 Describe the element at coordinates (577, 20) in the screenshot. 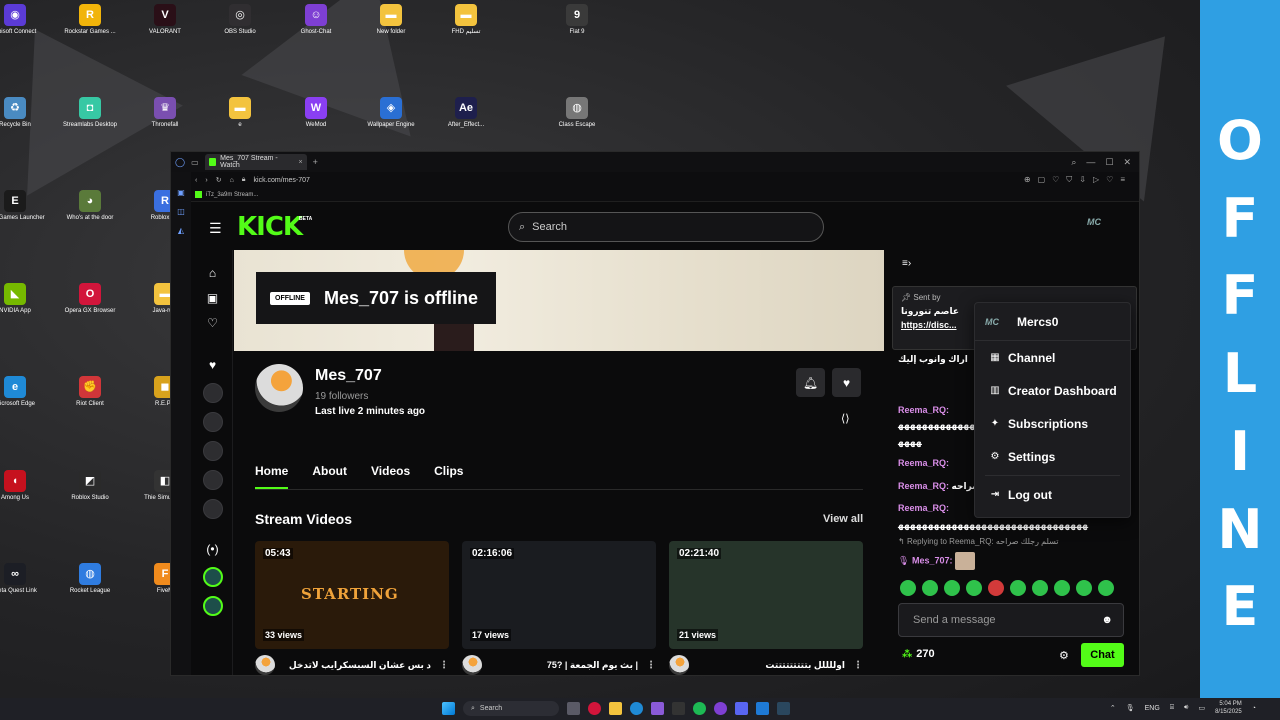

I see `desktop-icon: 9 Flat 9` at that location.